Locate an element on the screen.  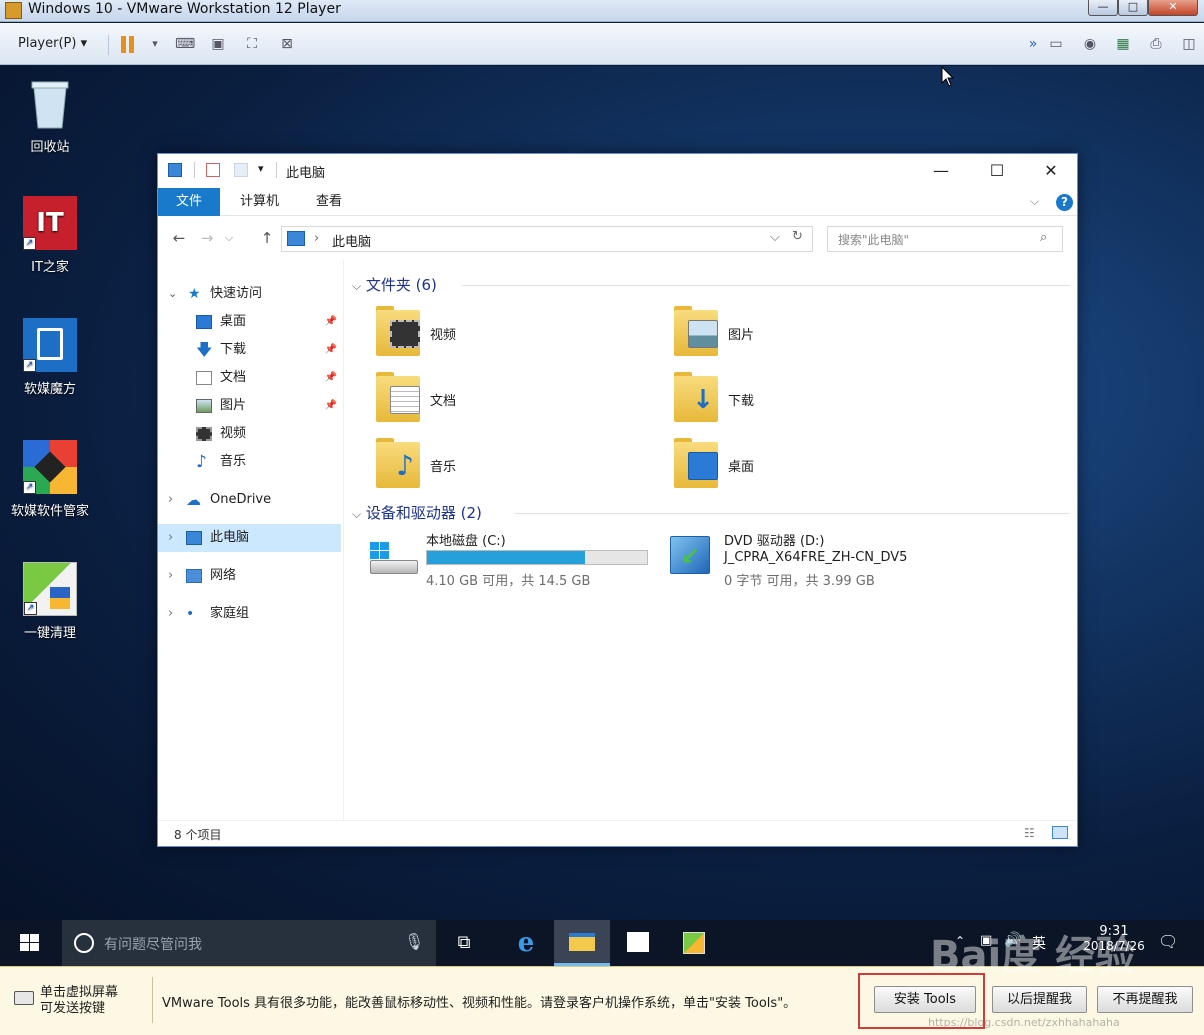
ruanmei-cube-icon: ↗ is located at coordinates (50, 345).